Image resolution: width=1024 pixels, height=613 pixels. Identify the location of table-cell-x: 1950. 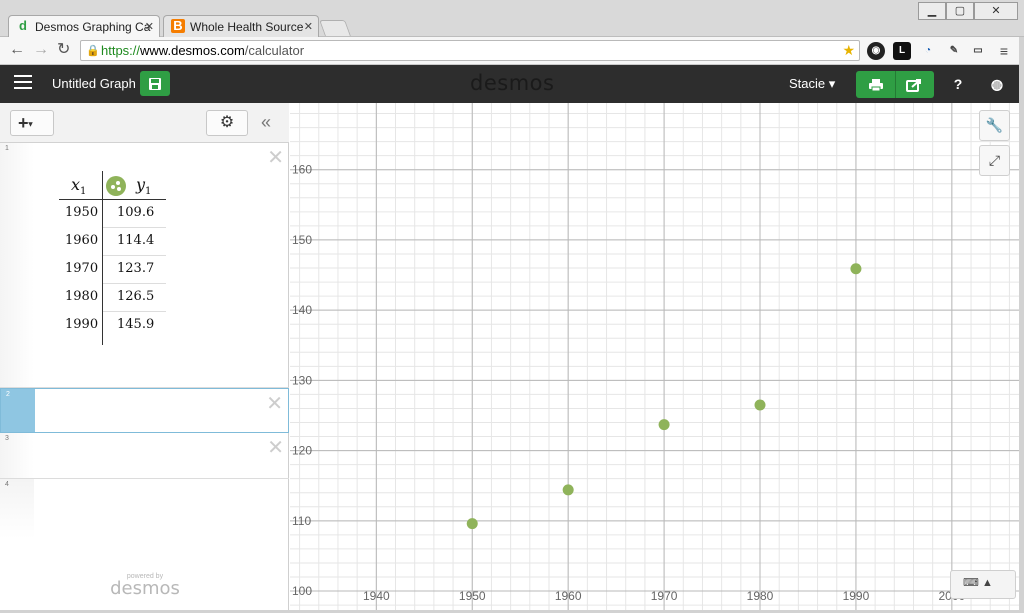
(80, 213).